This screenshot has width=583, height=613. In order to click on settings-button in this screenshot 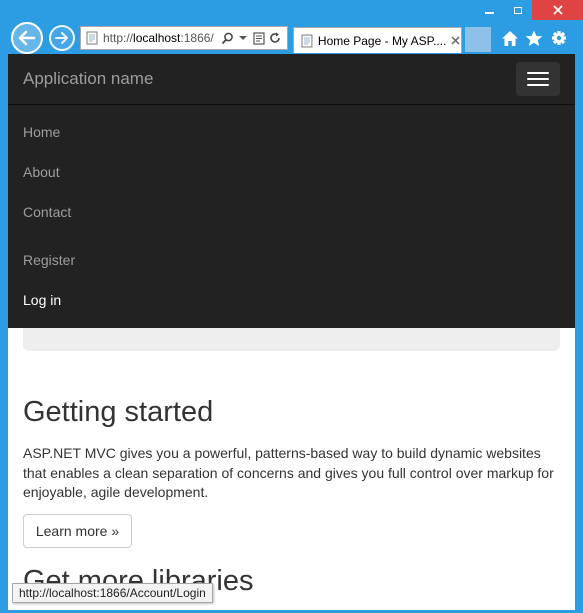, I will do `click(559, 38)`.